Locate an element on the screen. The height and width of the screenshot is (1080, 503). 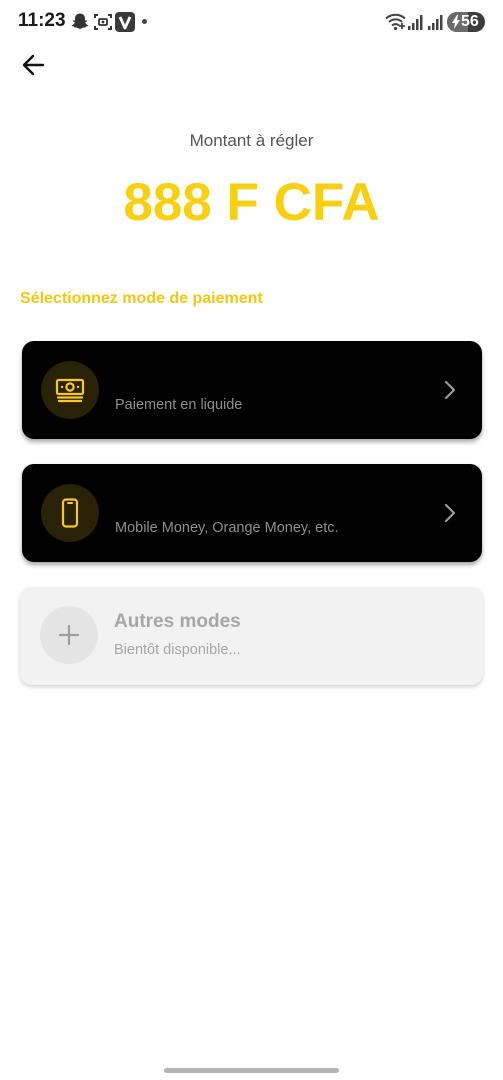
snapchat-icon is located at coordinates (80, 21).